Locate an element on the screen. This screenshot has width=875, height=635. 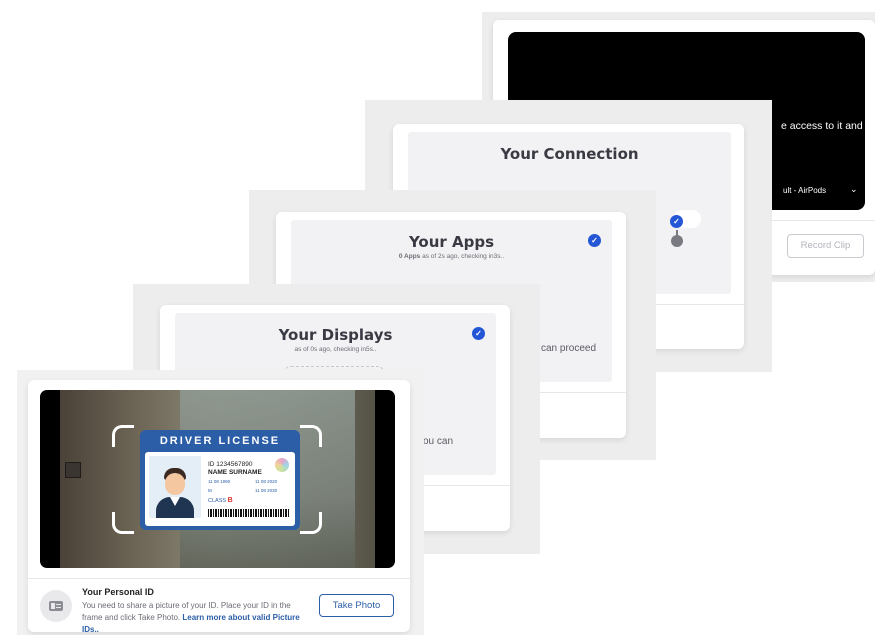
license-photo is located at coordinates (175, 487).